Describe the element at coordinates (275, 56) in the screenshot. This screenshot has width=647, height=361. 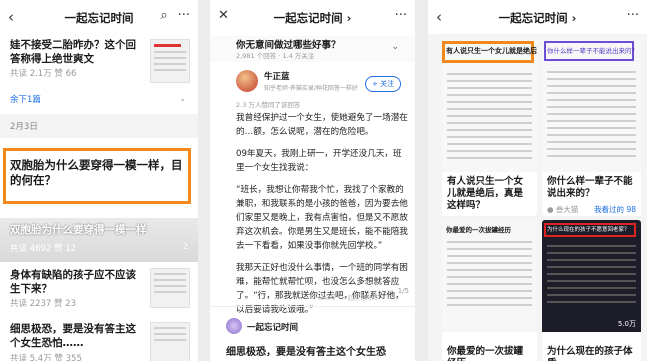
I see `question-meta: 2,981 个回答 · 1.4 万关注` at that location.